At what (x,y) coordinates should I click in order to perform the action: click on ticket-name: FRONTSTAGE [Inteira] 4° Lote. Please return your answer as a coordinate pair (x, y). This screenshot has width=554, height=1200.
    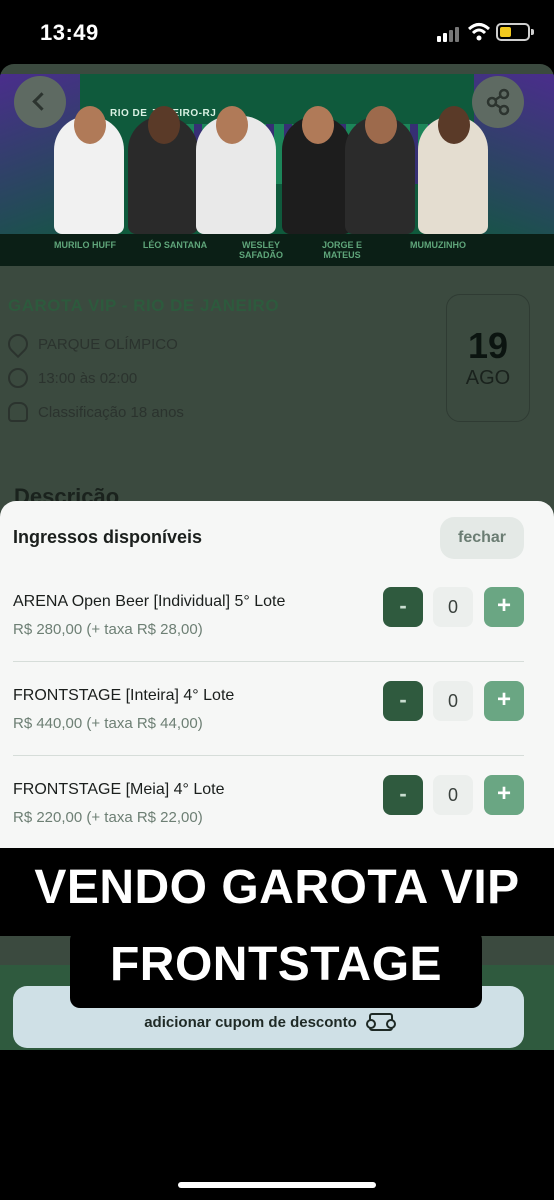
    Looking at the image, I should click on (124, 695).